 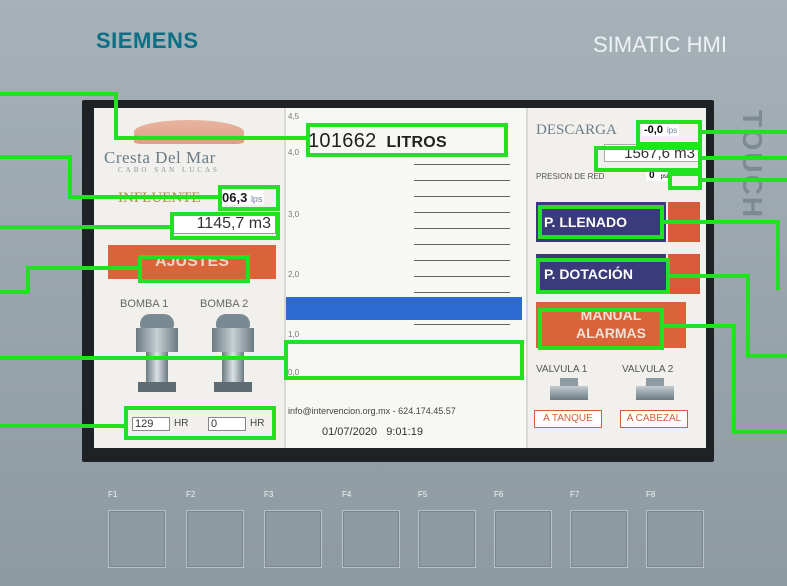 What do you see at coordinates (294, 334) in the screenshot?
I see `tick-label: 1,0` at bounding box center [294, 334].